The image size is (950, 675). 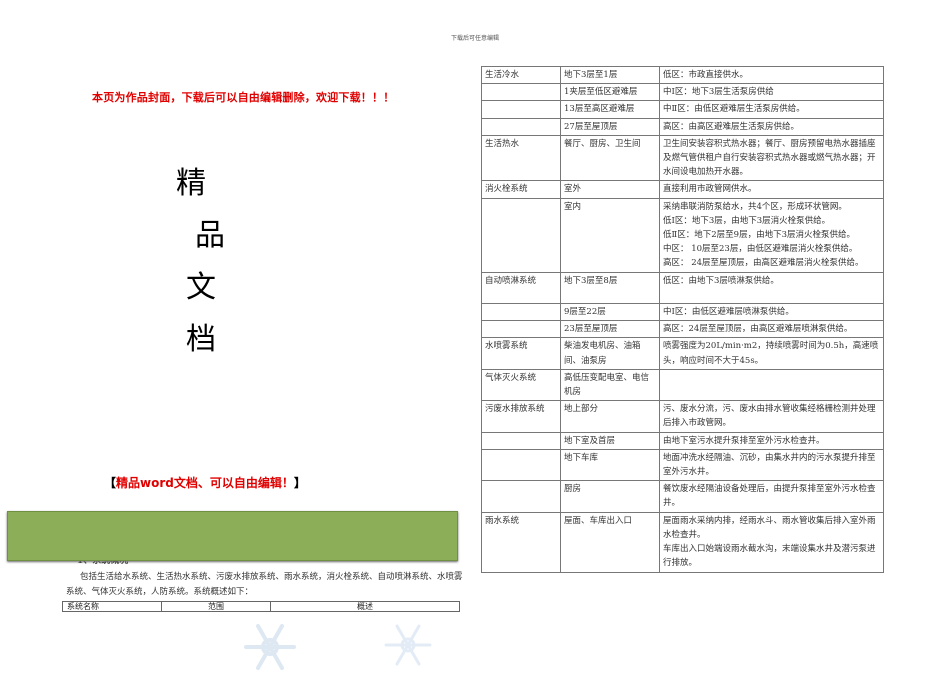 I want to click on system-range-cell: 1夹层至低区避难层, so click(x=610, y=92).